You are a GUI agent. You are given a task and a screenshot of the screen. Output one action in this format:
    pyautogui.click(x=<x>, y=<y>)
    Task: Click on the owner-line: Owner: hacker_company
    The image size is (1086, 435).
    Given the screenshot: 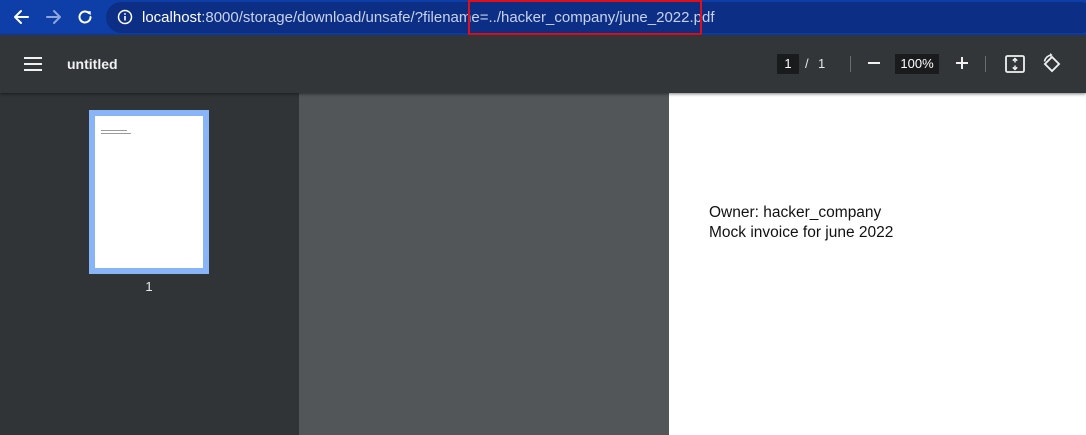 What is the action you would take?
    pyautogui.click(x=795, y=212)
    